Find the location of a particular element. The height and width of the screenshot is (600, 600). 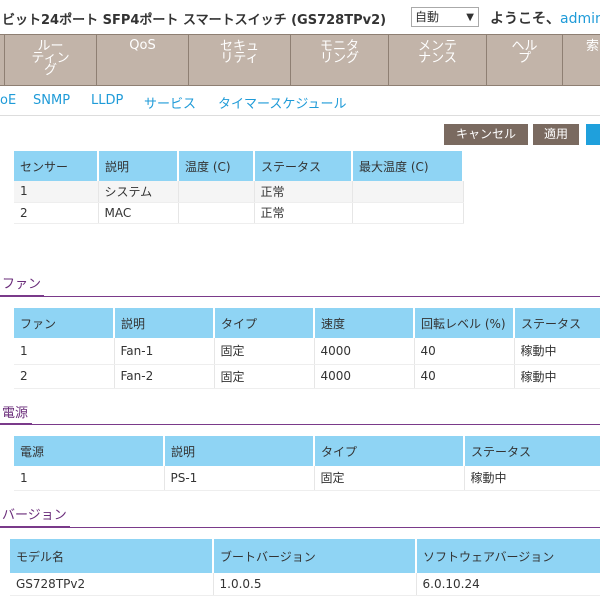

table-row: 2 MAC 正常 is located at coordinates (239, 213).